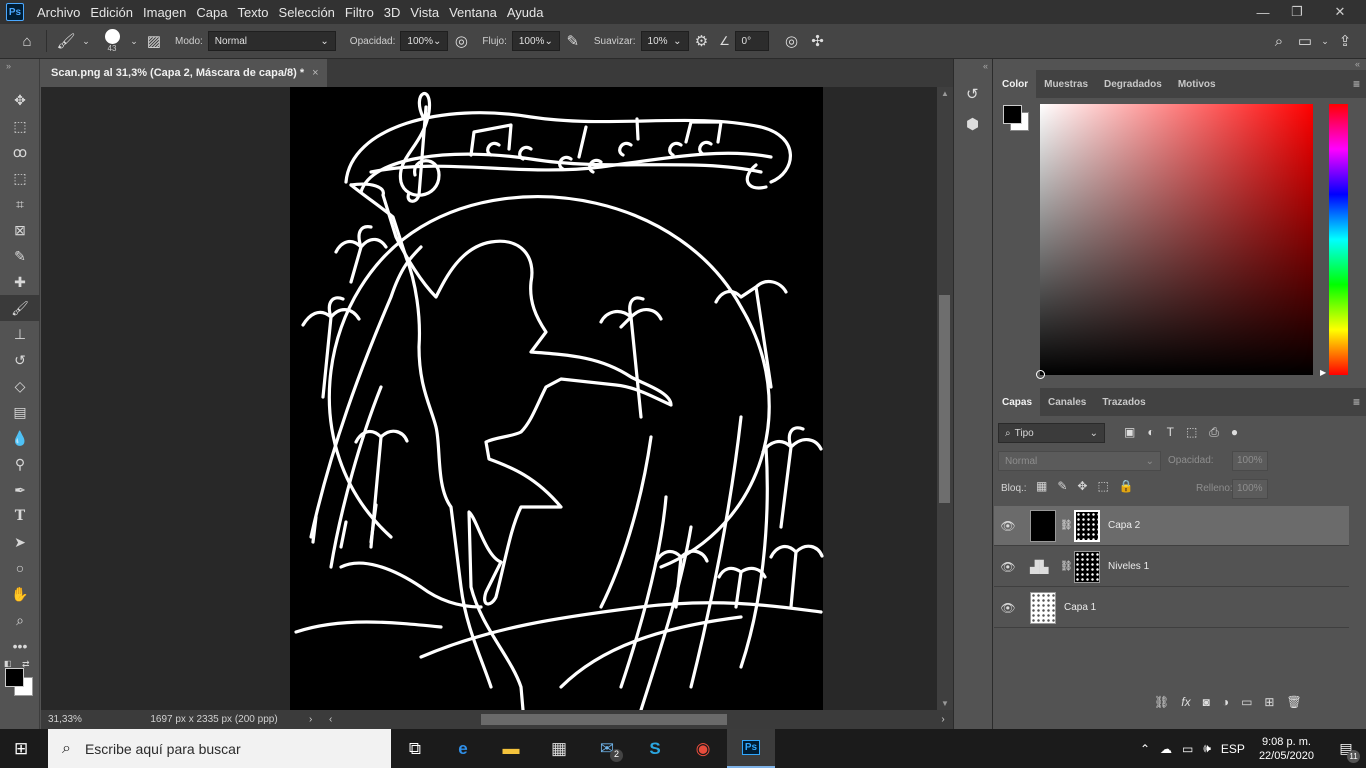 The width and height of the screenshot is (1366, 768). I want to click on tab-muestras: Muestras, so click(1066, 84).